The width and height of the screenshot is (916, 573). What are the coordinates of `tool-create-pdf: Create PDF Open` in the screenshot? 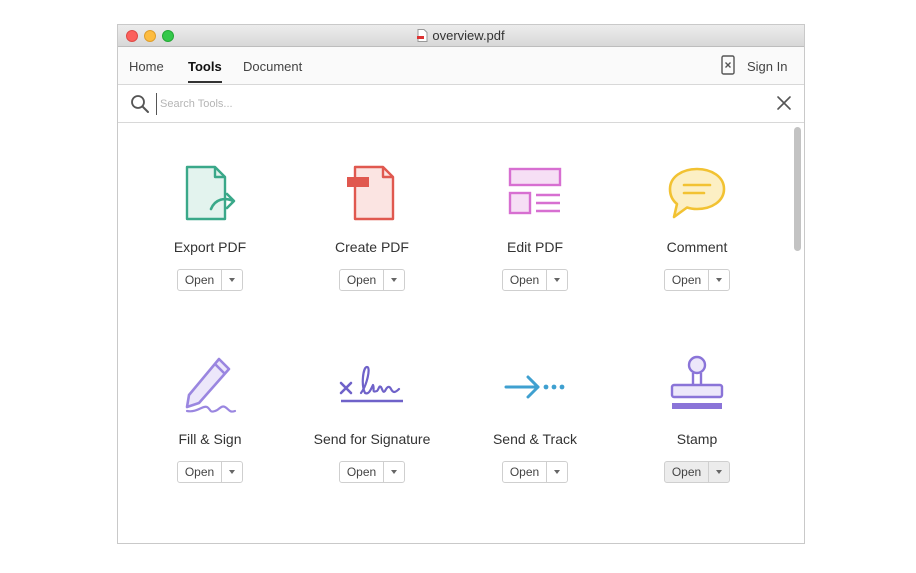 It's located at (372, 243).